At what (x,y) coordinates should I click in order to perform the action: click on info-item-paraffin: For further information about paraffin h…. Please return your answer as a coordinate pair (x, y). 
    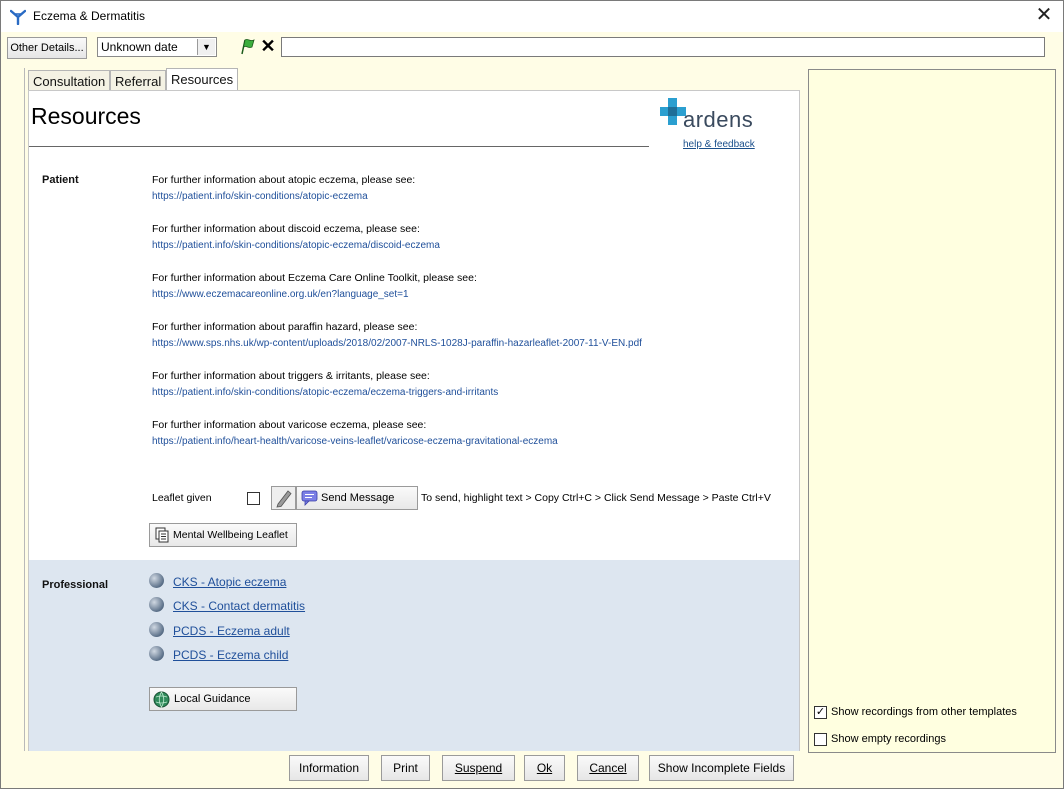
    Looking at the image, I should click on (397, 335).